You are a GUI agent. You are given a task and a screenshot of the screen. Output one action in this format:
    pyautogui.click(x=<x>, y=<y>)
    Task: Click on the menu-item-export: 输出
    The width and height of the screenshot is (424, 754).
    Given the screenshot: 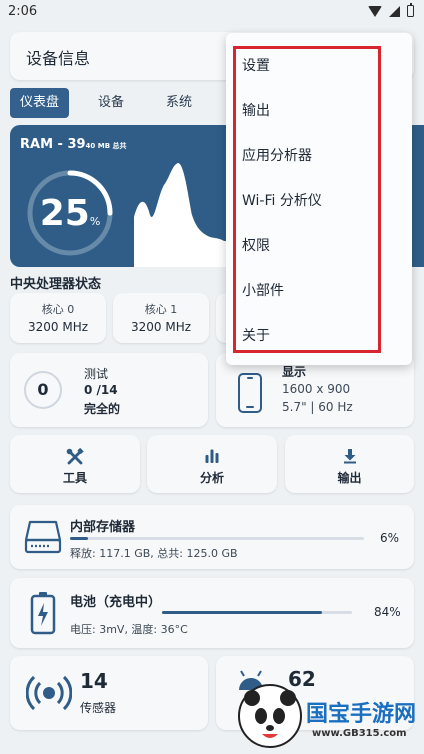 What is the action you would take?
    pyautogui.click(x=256, y=110)
    